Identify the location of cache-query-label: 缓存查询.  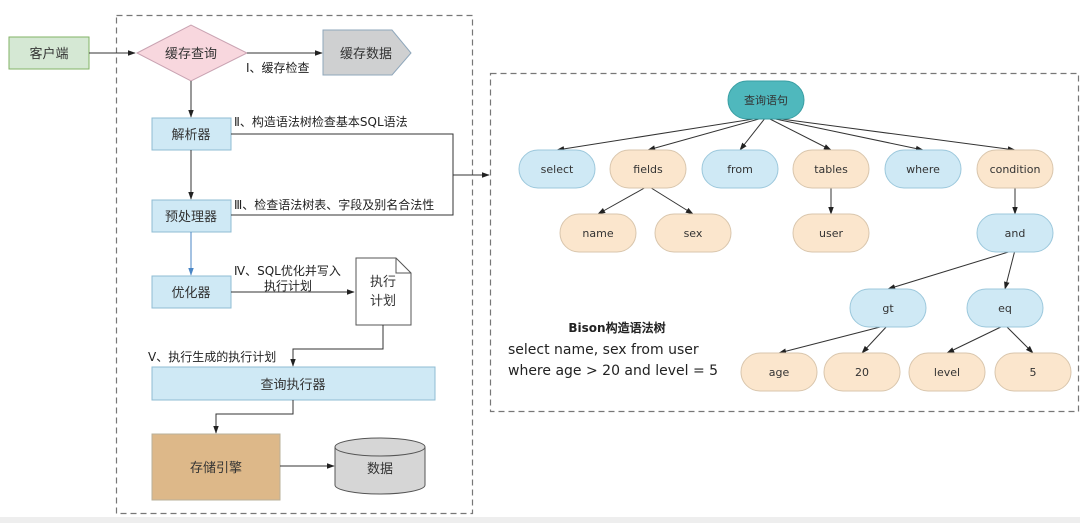
(191, 54).